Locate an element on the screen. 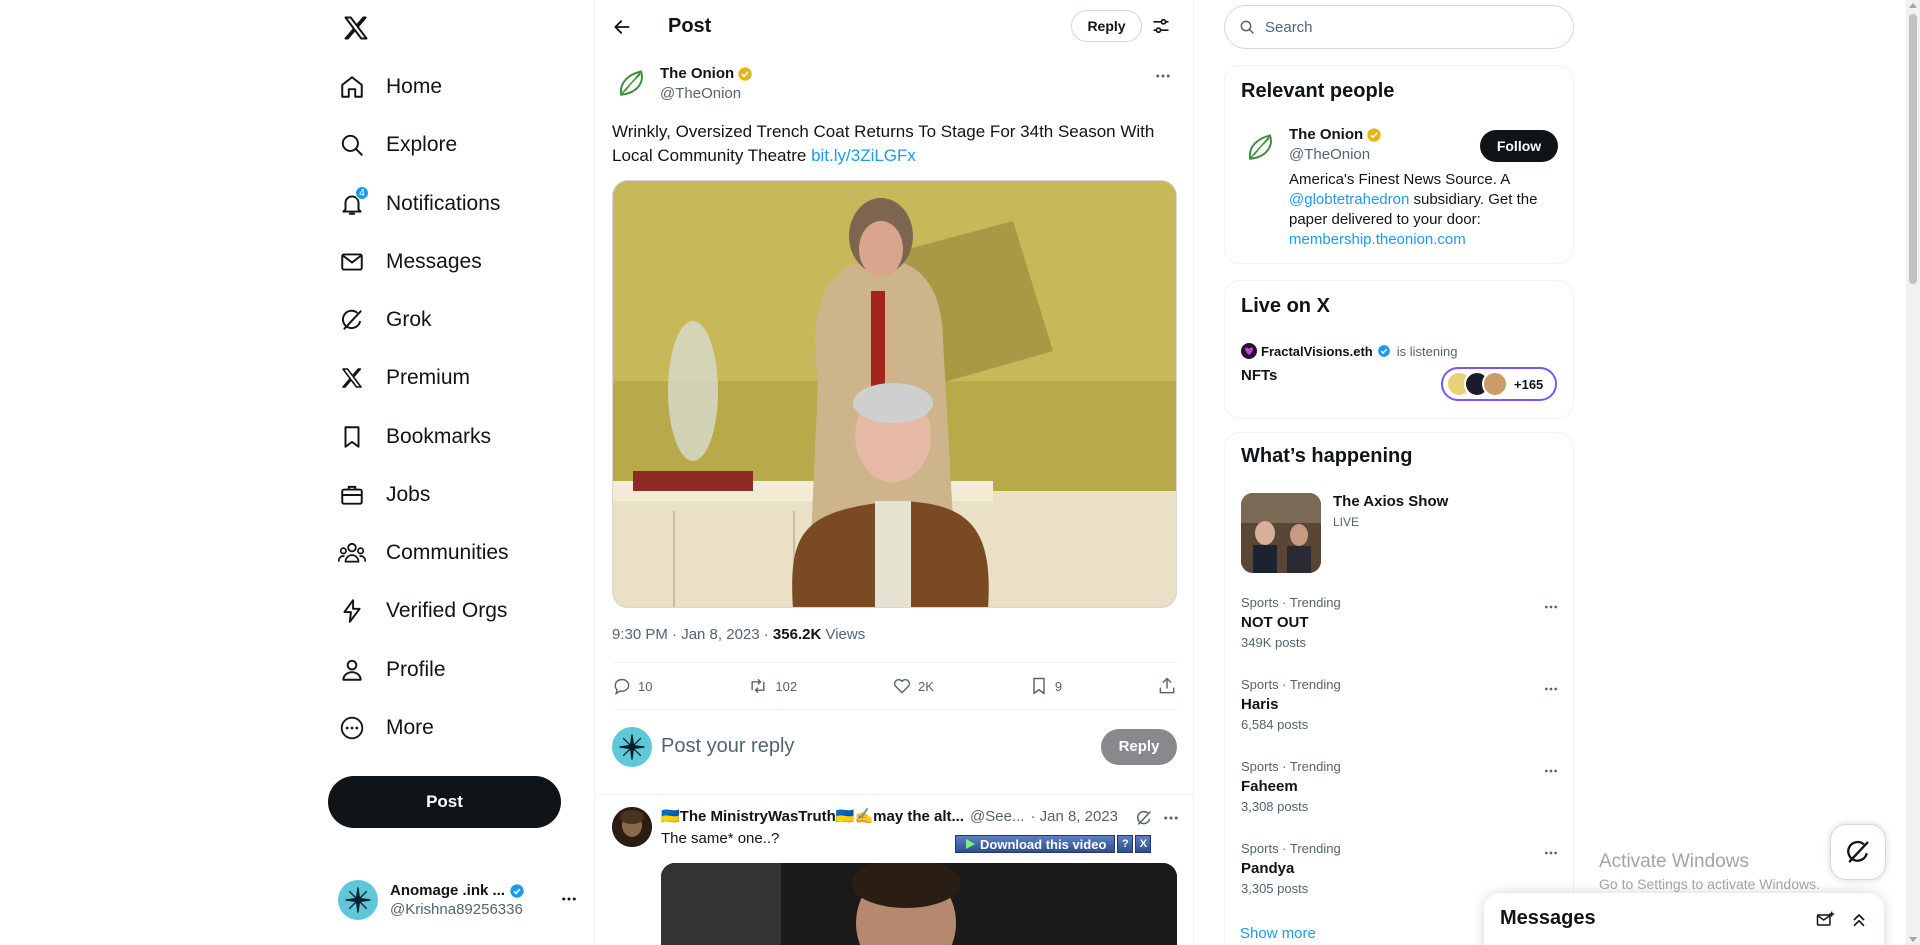 The width and height of the screenshot is (1920, 945). nav-profile-label: Profile is located at coordinates (416, 669).